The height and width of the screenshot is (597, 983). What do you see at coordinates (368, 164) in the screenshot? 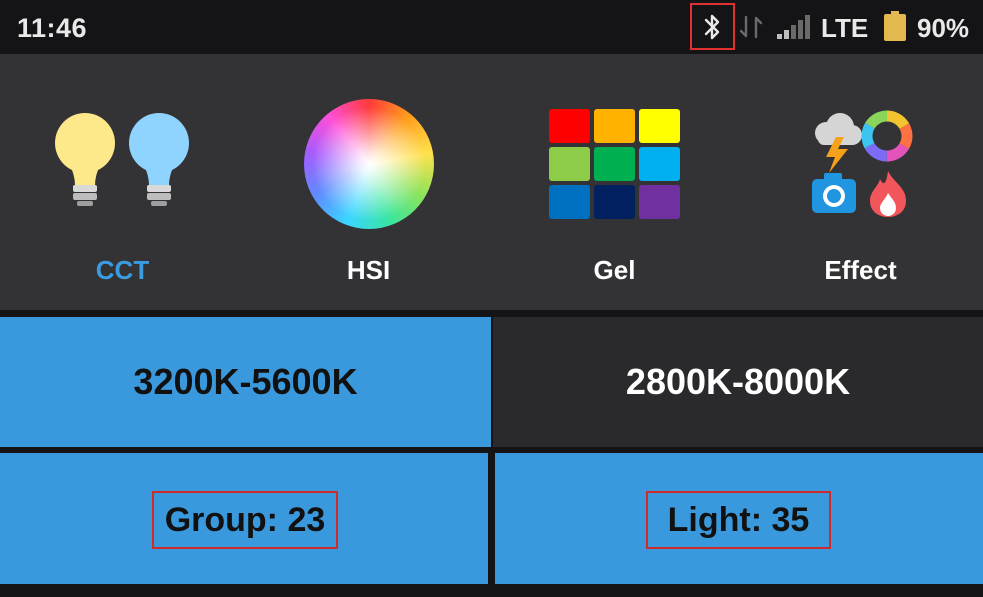
I see `color-wheel-icon` at bounding box center [368, 164].